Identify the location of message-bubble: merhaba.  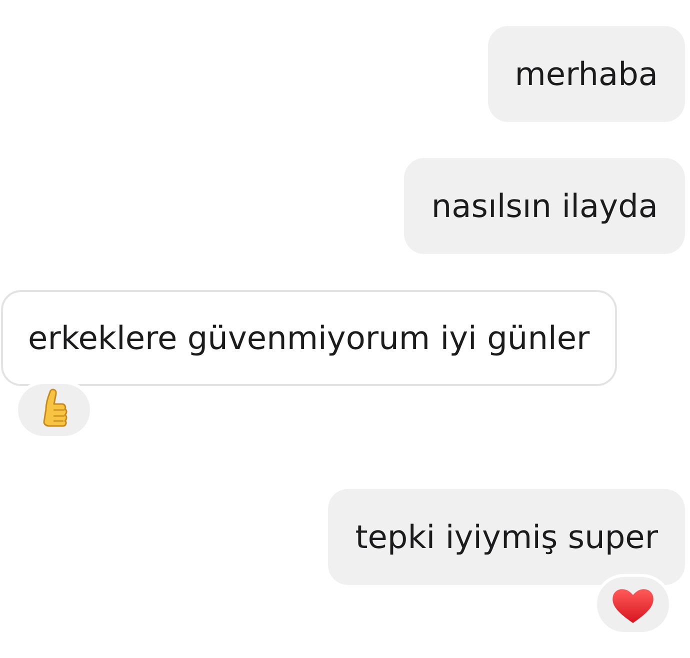
(586, 74).